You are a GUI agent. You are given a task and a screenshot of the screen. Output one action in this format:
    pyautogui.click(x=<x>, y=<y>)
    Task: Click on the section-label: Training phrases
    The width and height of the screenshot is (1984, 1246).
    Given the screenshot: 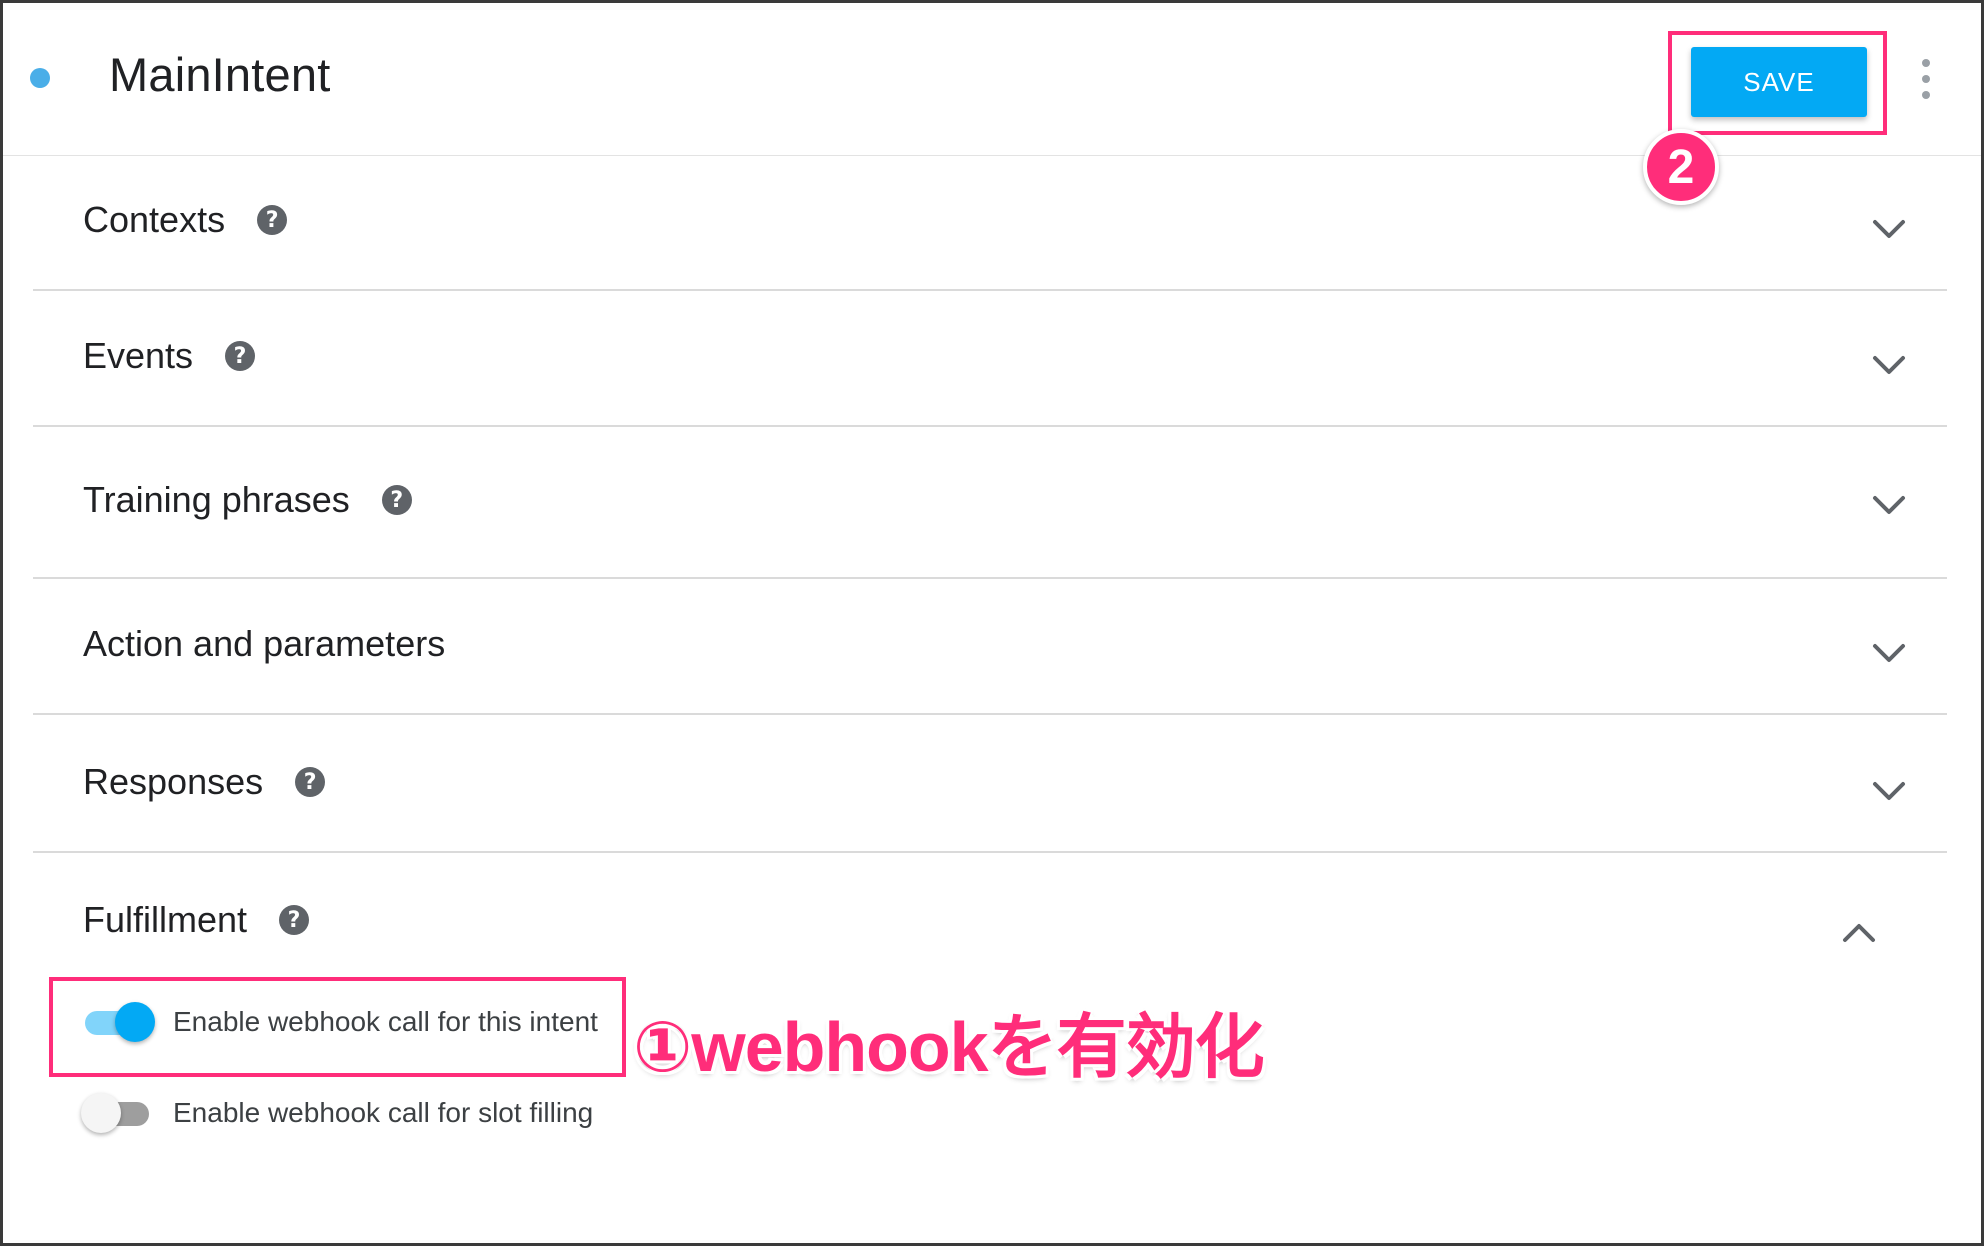 What is the action you would take?
    pyautogui.click(x=216, y=499)
    